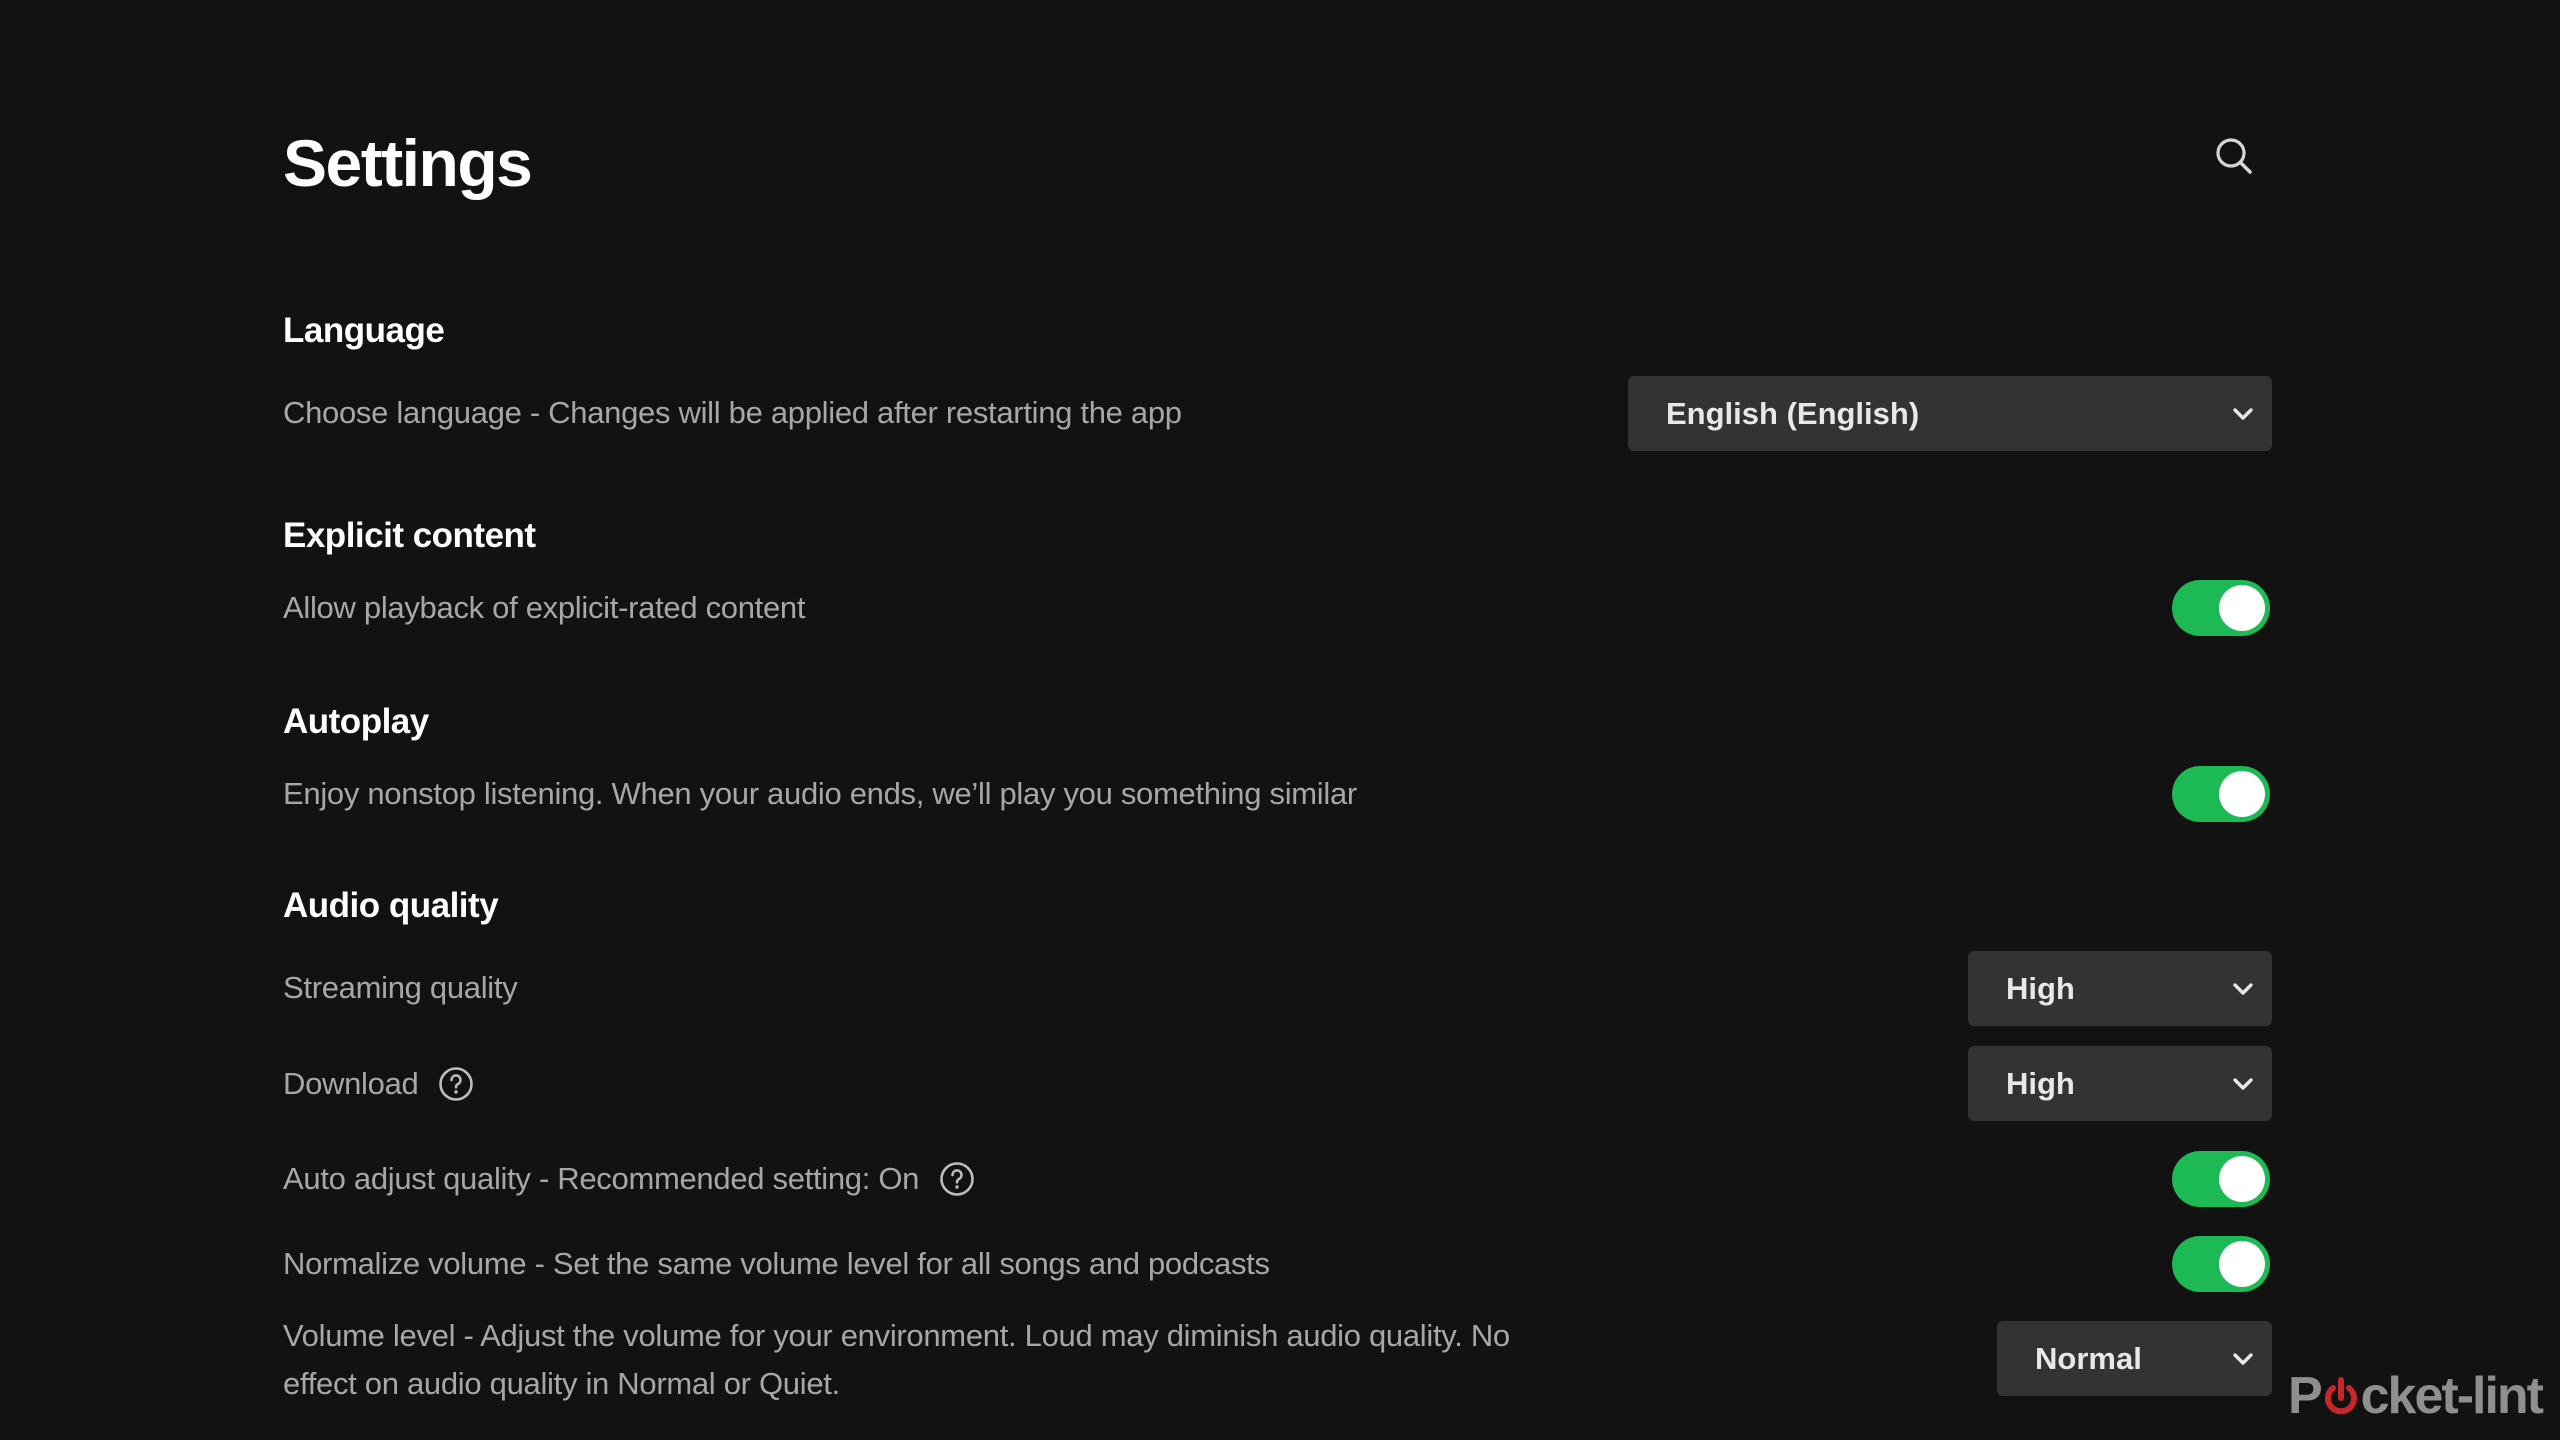  Describe the element at coordinates (356, 721) in the screenshot. I see `section-heading-autoplay: Autoplay` at that location.